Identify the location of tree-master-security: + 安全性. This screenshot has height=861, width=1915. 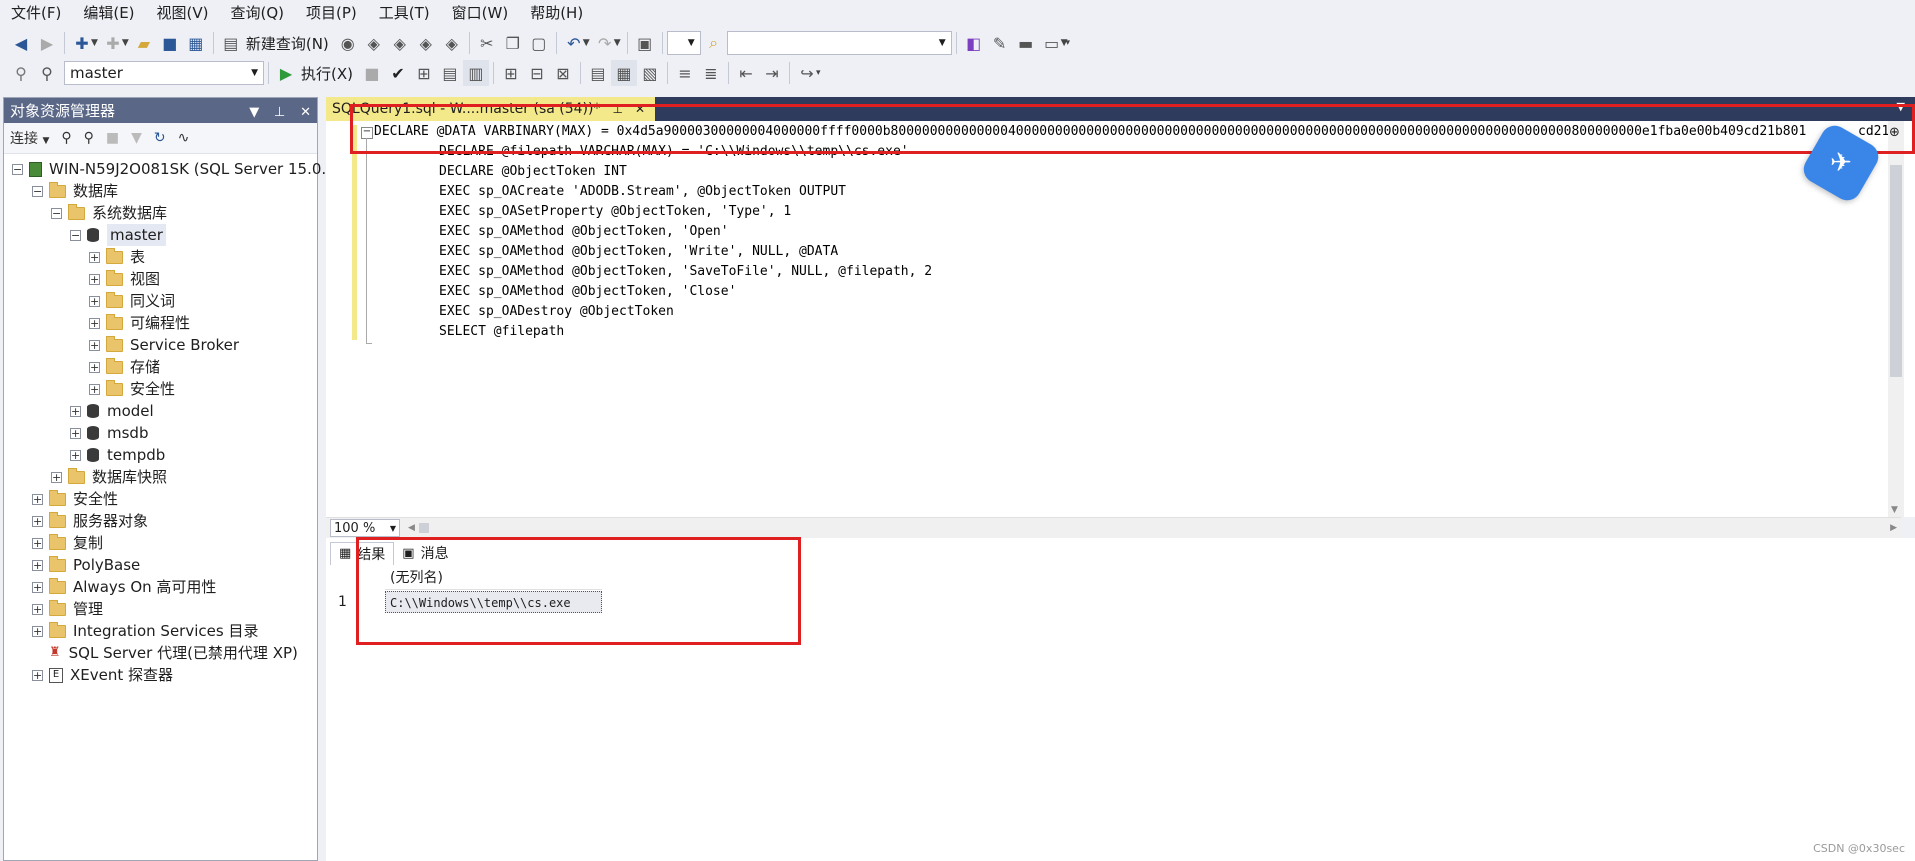
(132, 389).